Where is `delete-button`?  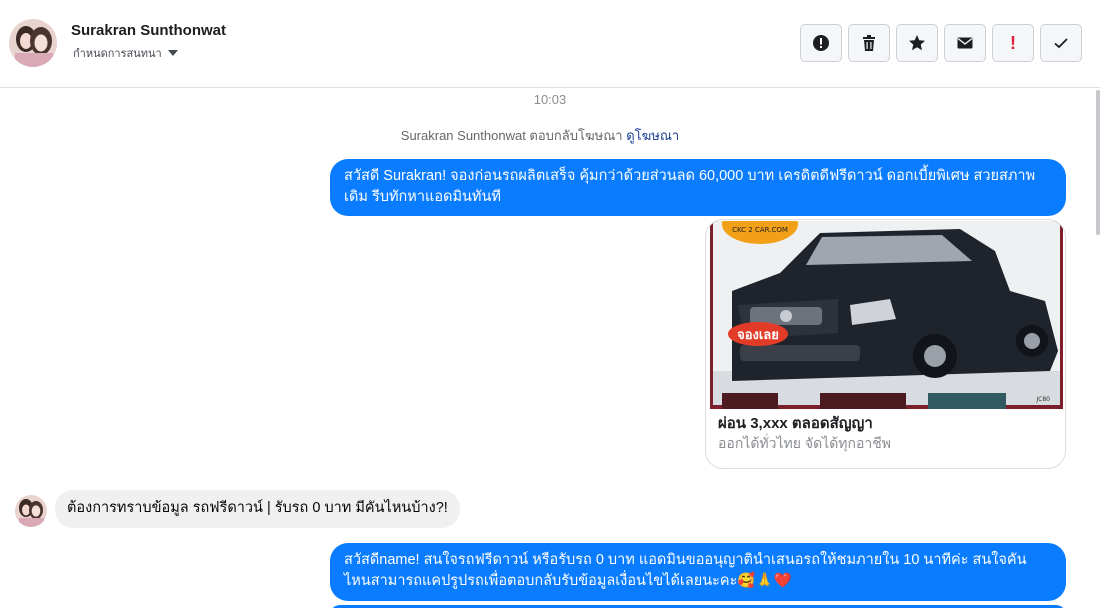 delete-button is located at coordinates (869, 43).